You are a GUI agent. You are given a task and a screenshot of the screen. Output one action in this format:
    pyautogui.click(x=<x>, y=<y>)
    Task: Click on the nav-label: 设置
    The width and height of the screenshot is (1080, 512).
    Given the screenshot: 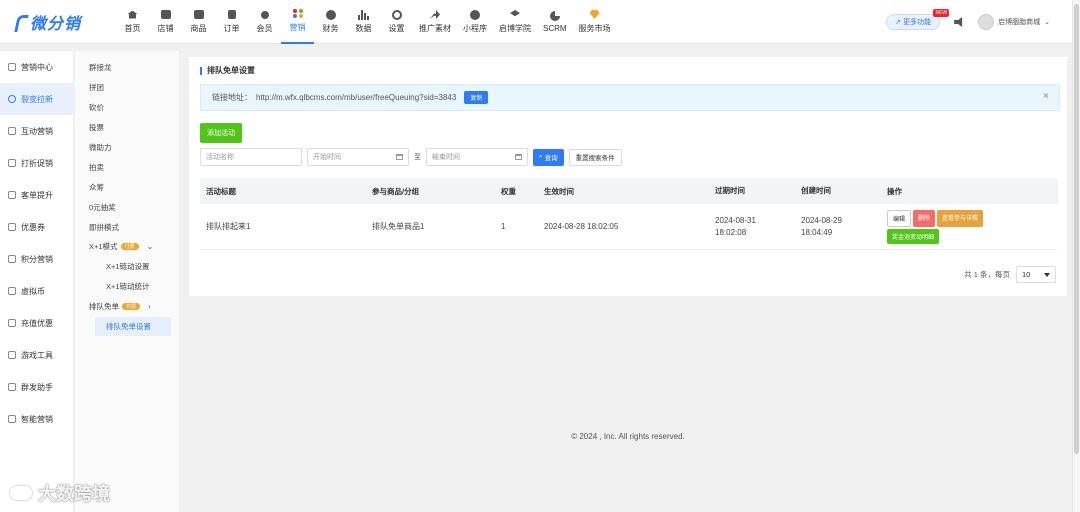 What is the action you would take?
    pyautogui.click(x=396, y=28)
    